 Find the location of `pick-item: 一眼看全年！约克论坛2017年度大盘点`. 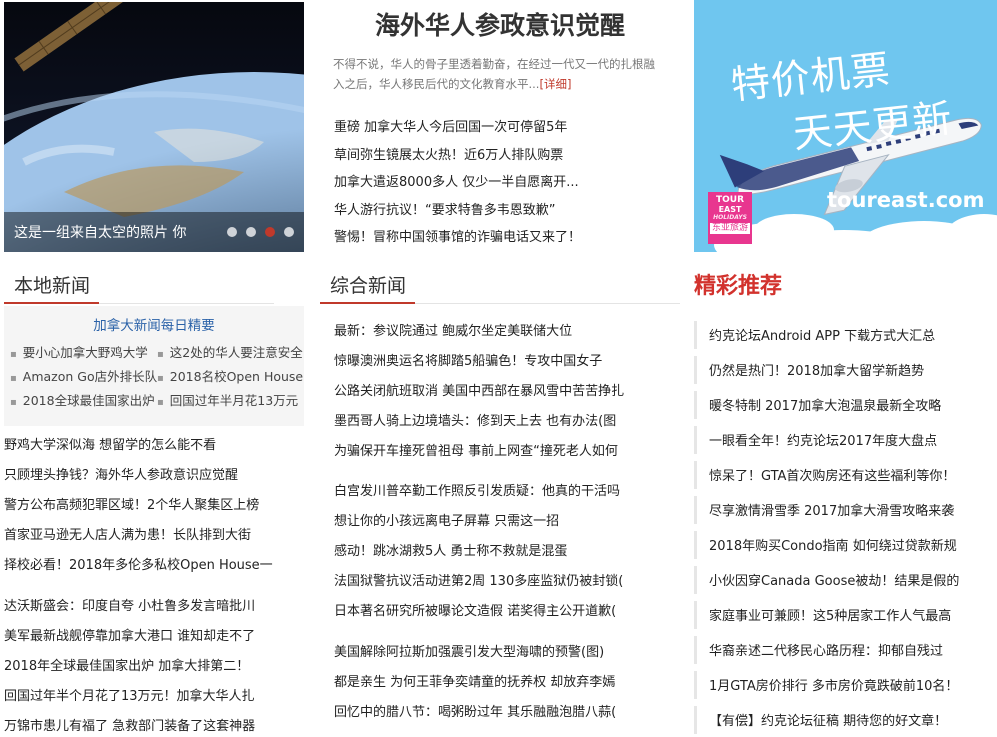

pick-item: 一眼看全年！约克论坛2017年度大盘点 is located at coordinates (839, 439).